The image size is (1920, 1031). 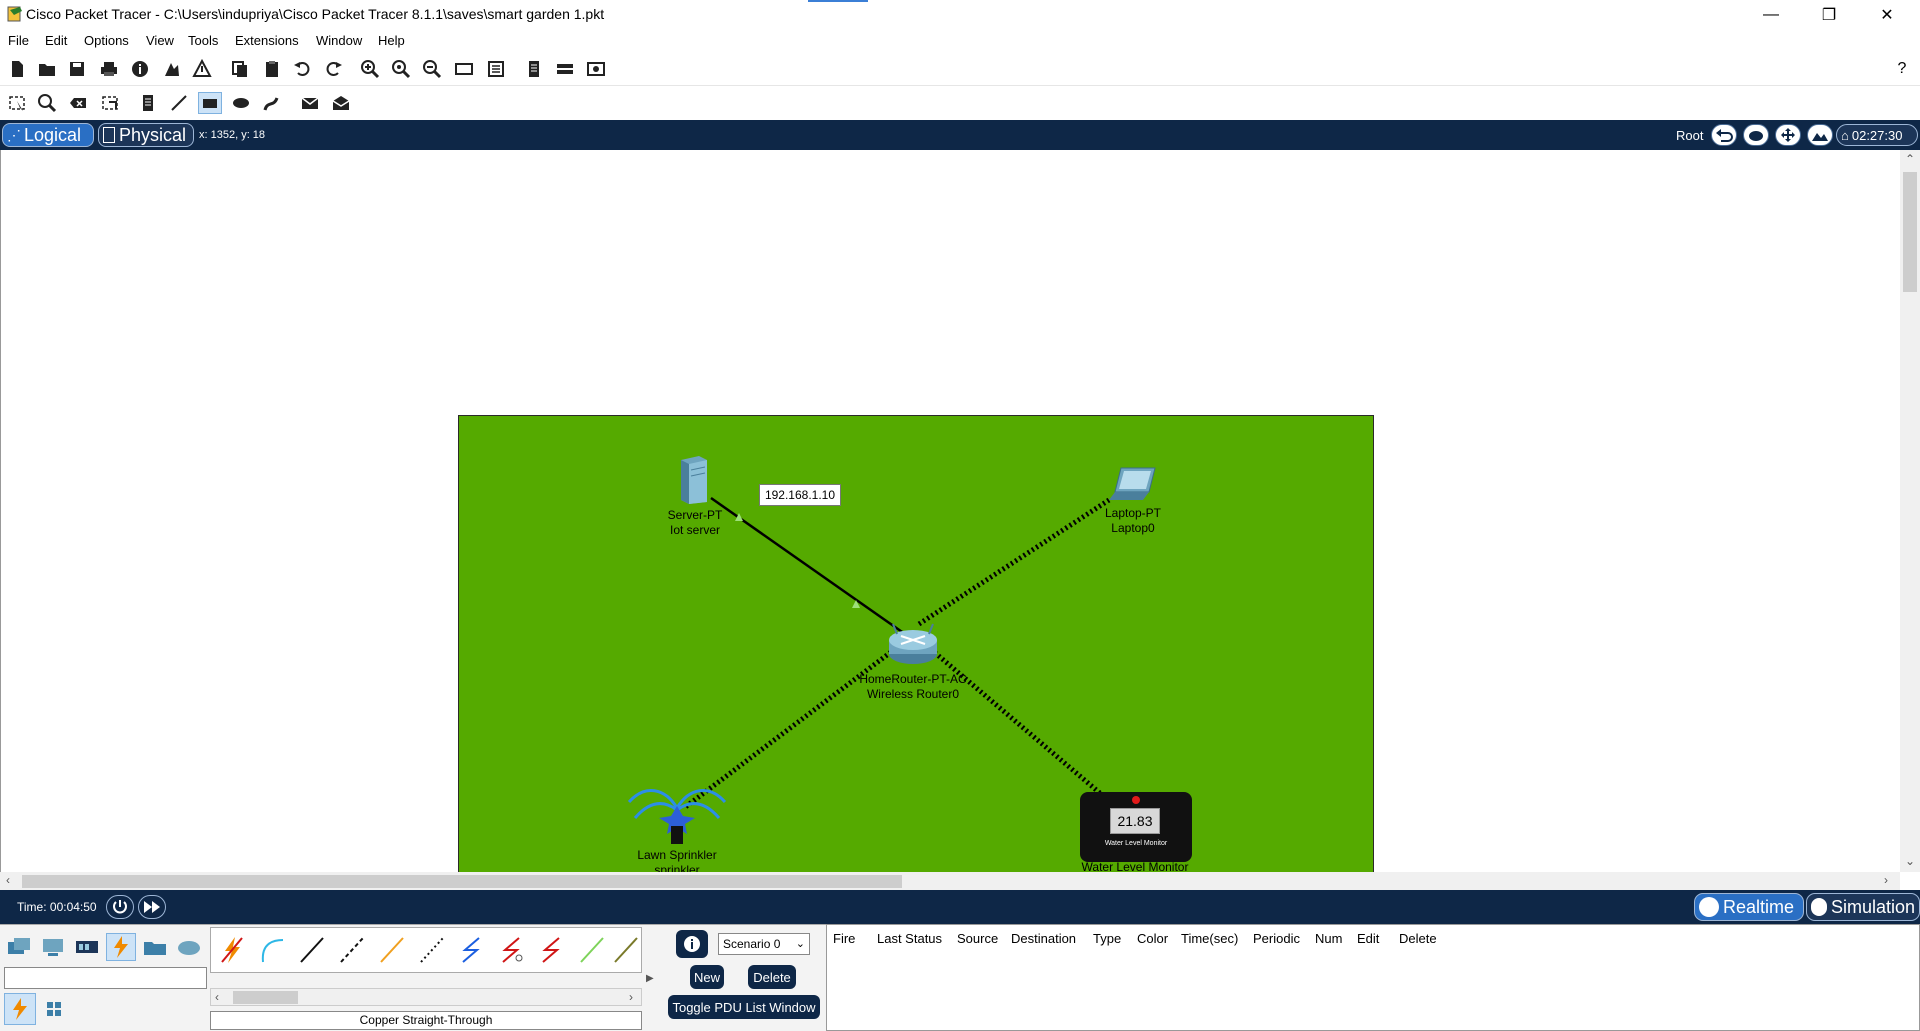 What do you see at coordinates (677, 812) in the screenshot?
I see `lawn-sprinkler-device` at bounding box center [677, 812].